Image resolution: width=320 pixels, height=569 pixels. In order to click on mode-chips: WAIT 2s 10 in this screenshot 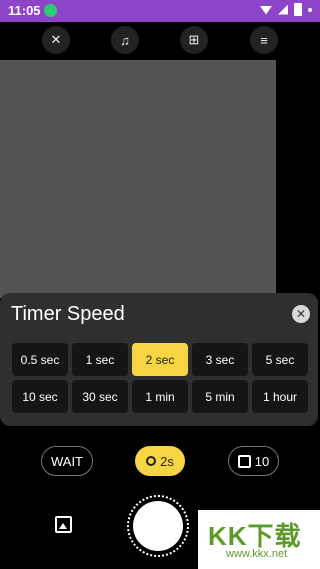, I will do `click(160, 462)`.